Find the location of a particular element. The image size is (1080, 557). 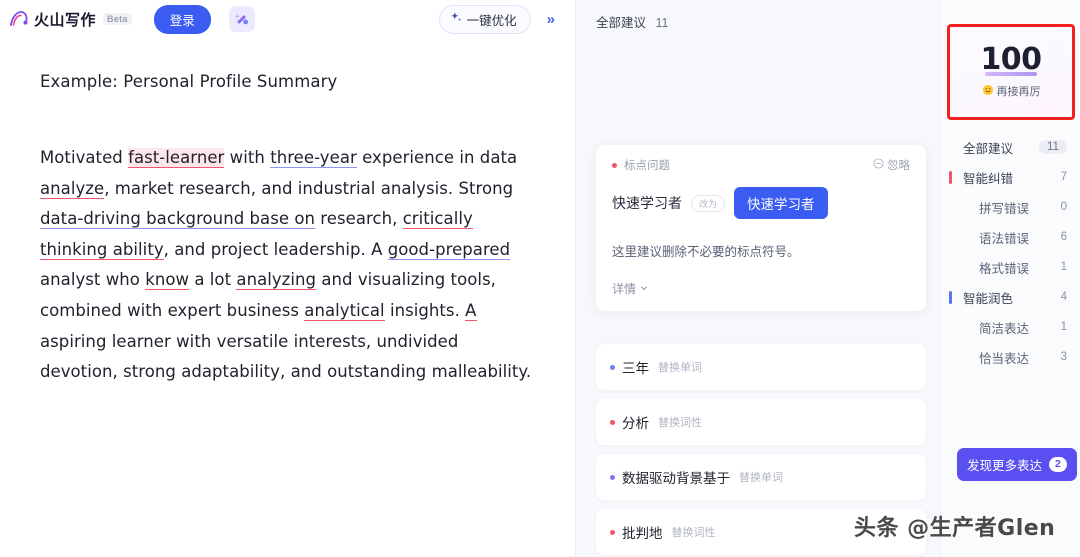

toolbar-right-group: 一键优化 » is located at coordinates (501, 19).